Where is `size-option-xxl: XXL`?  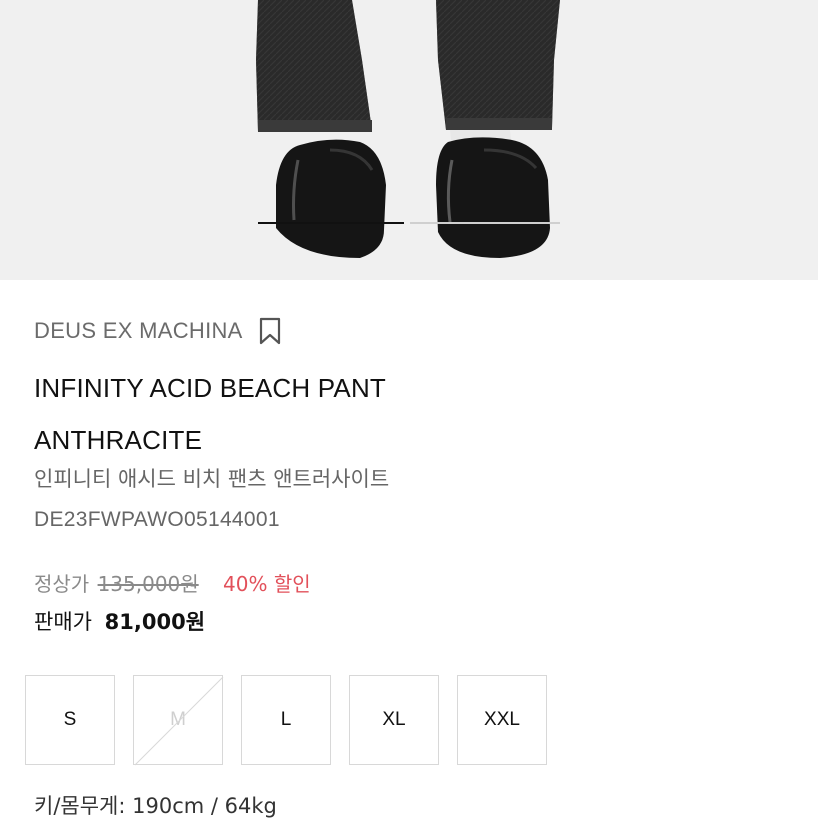
size-option-xxl: XXL is located at coordinates (502, 720).